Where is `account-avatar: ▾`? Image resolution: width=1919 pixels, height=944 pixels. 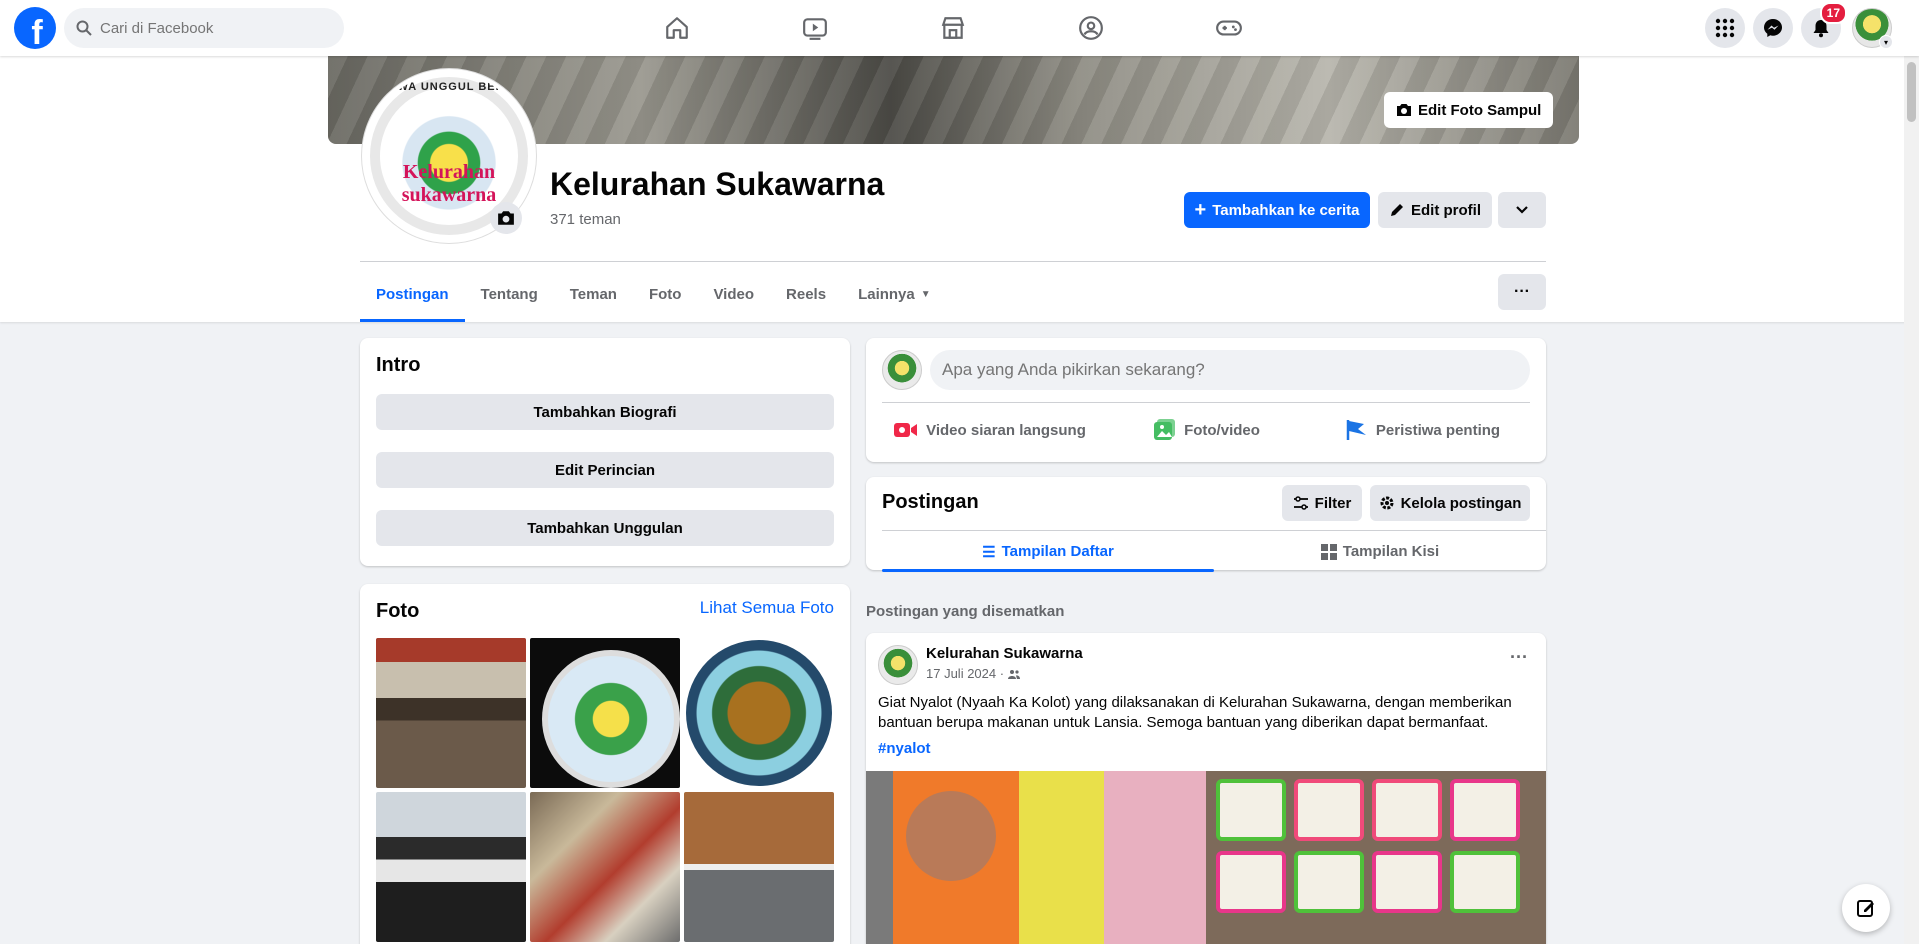
account-avatar: ▾ is located at coordinates (1872, 28).